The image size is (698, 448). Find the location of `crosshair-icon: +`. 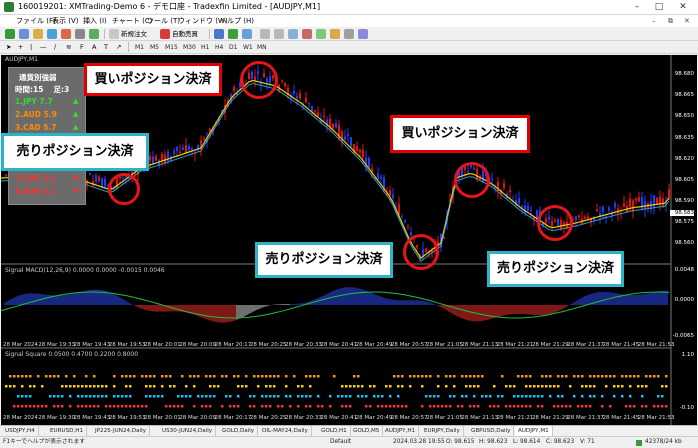

crosshair-icon: + is located at coordinates (20, 47).